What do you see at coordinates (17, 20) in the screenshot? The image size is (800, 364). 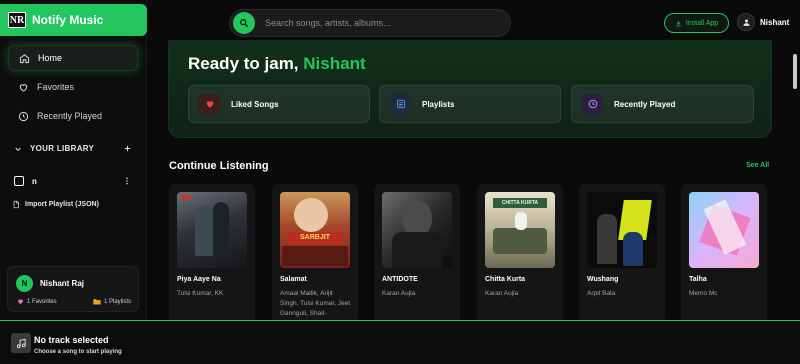 I see `logo-icon: NR` at bounding box center [17, 20].